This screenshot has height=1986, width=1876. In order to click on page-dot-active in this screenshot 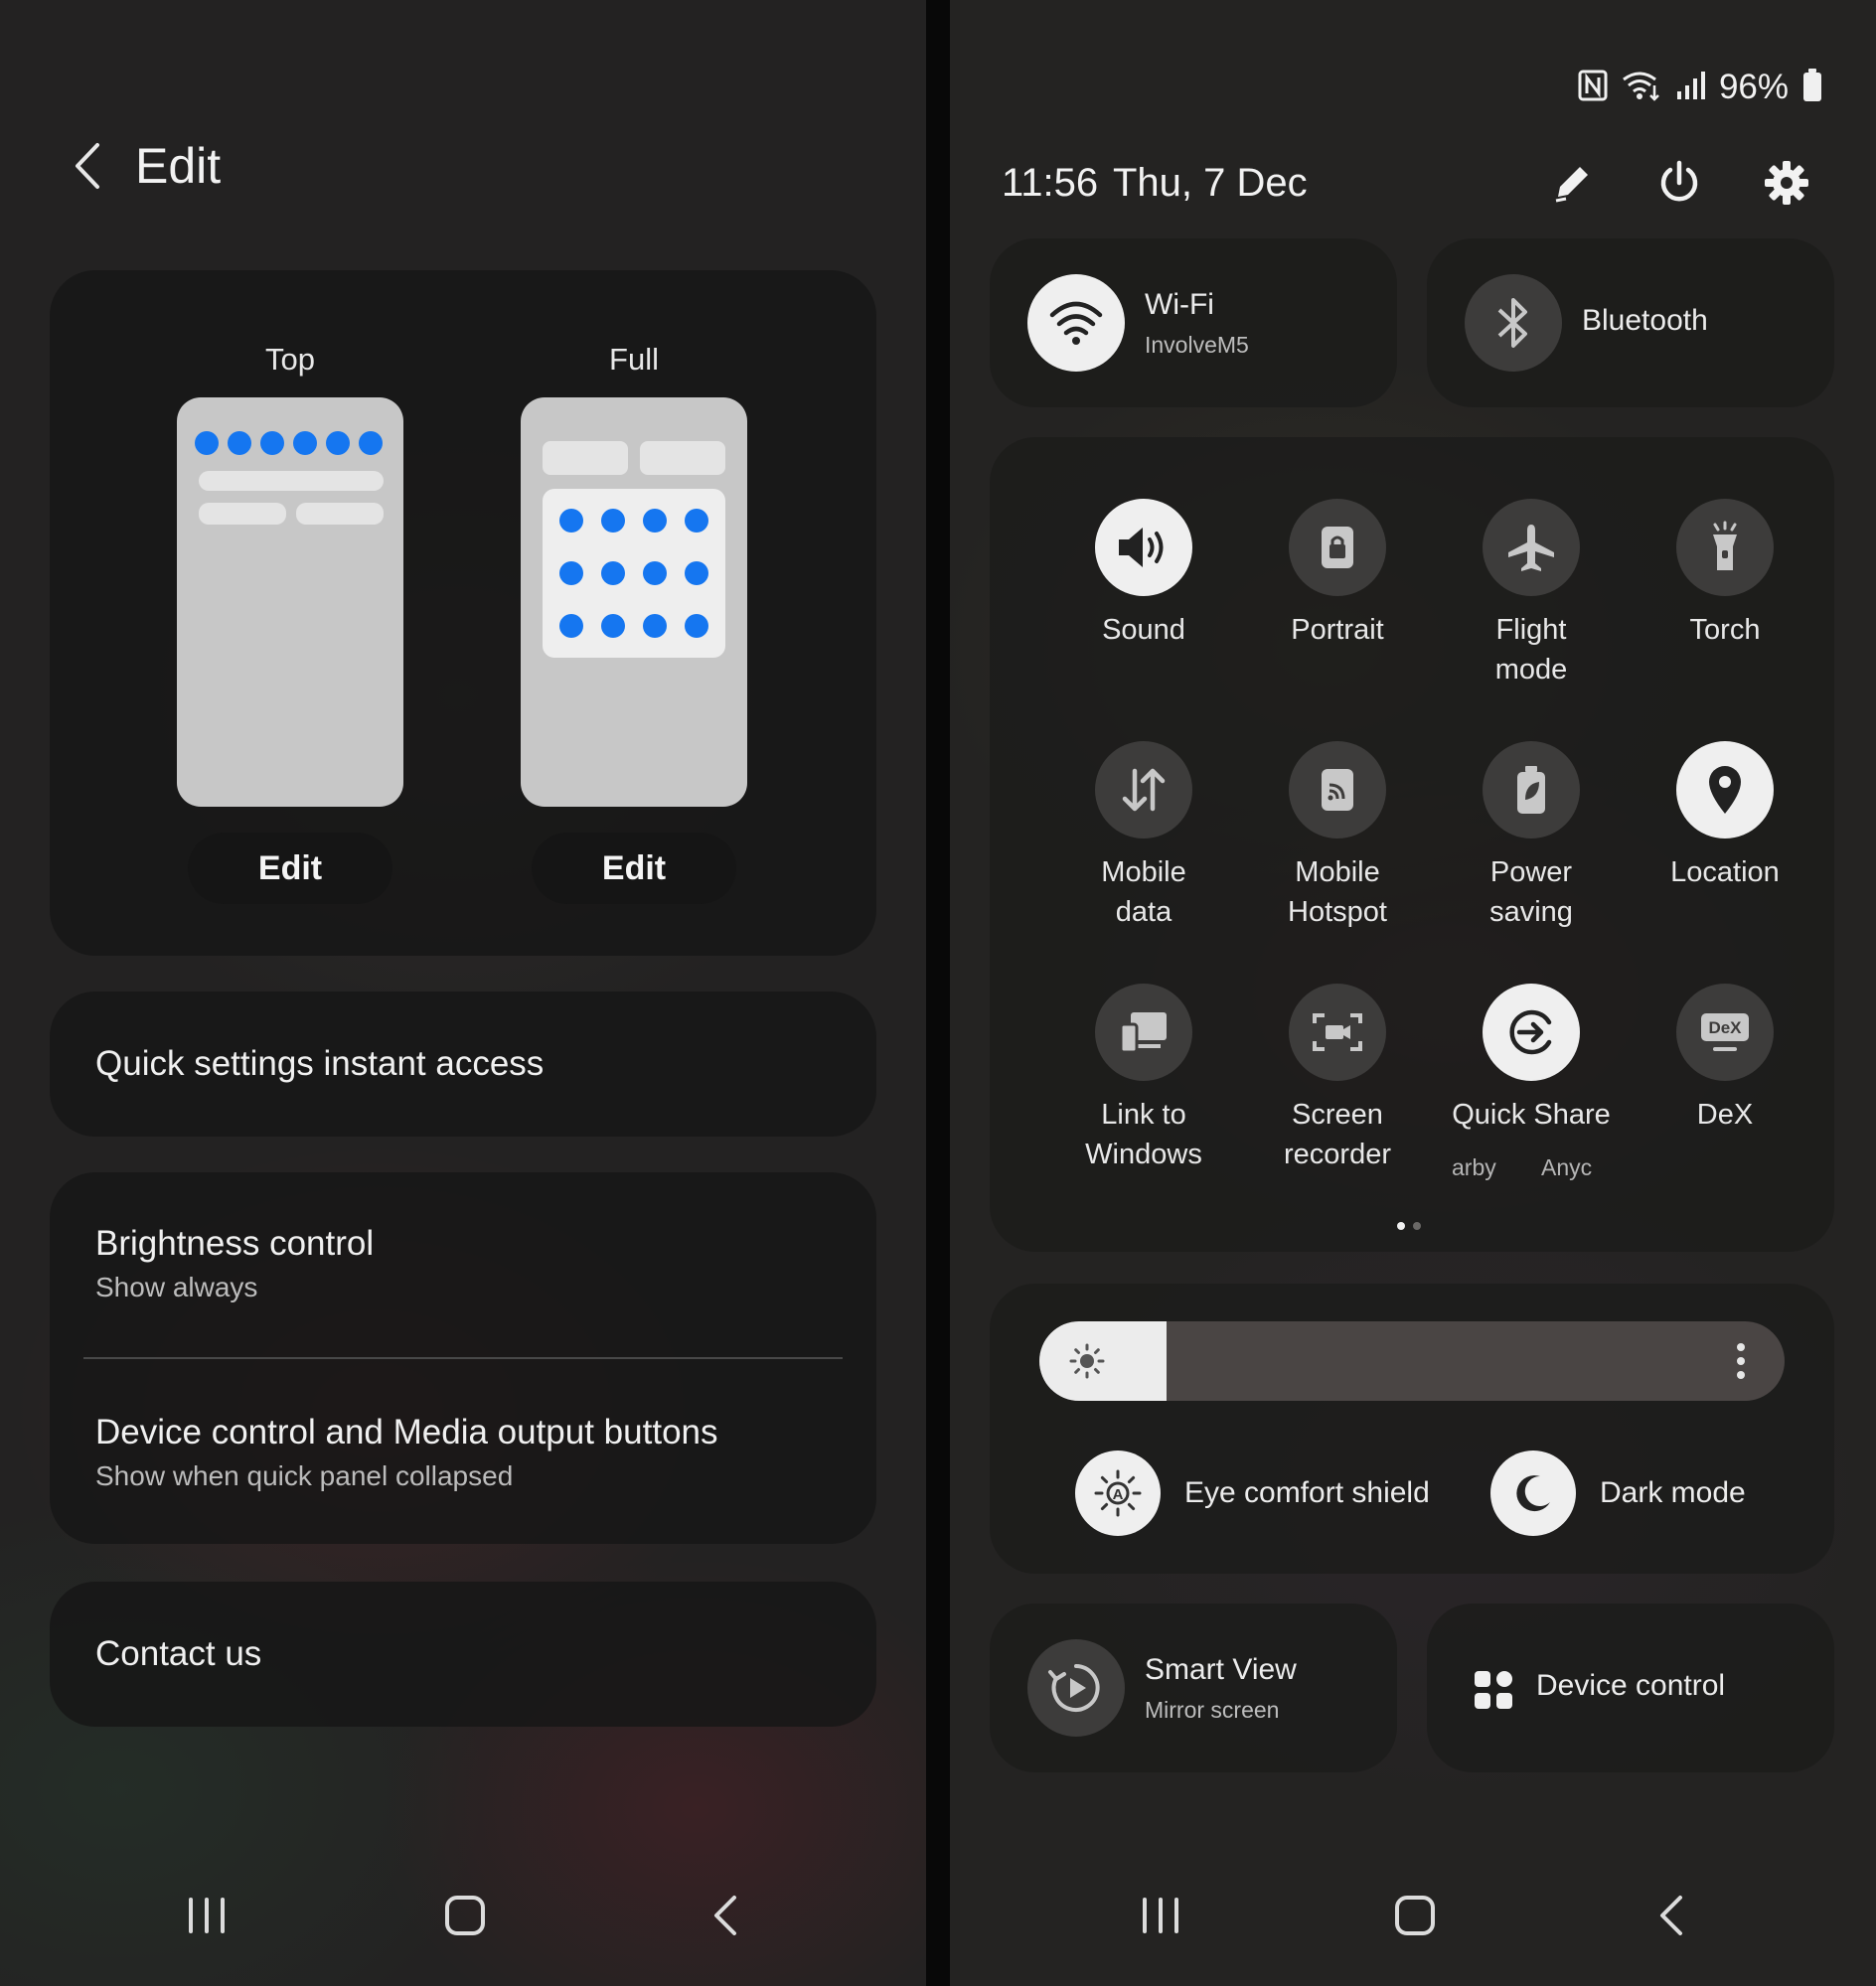, I will do `click(1401, 1226)`.